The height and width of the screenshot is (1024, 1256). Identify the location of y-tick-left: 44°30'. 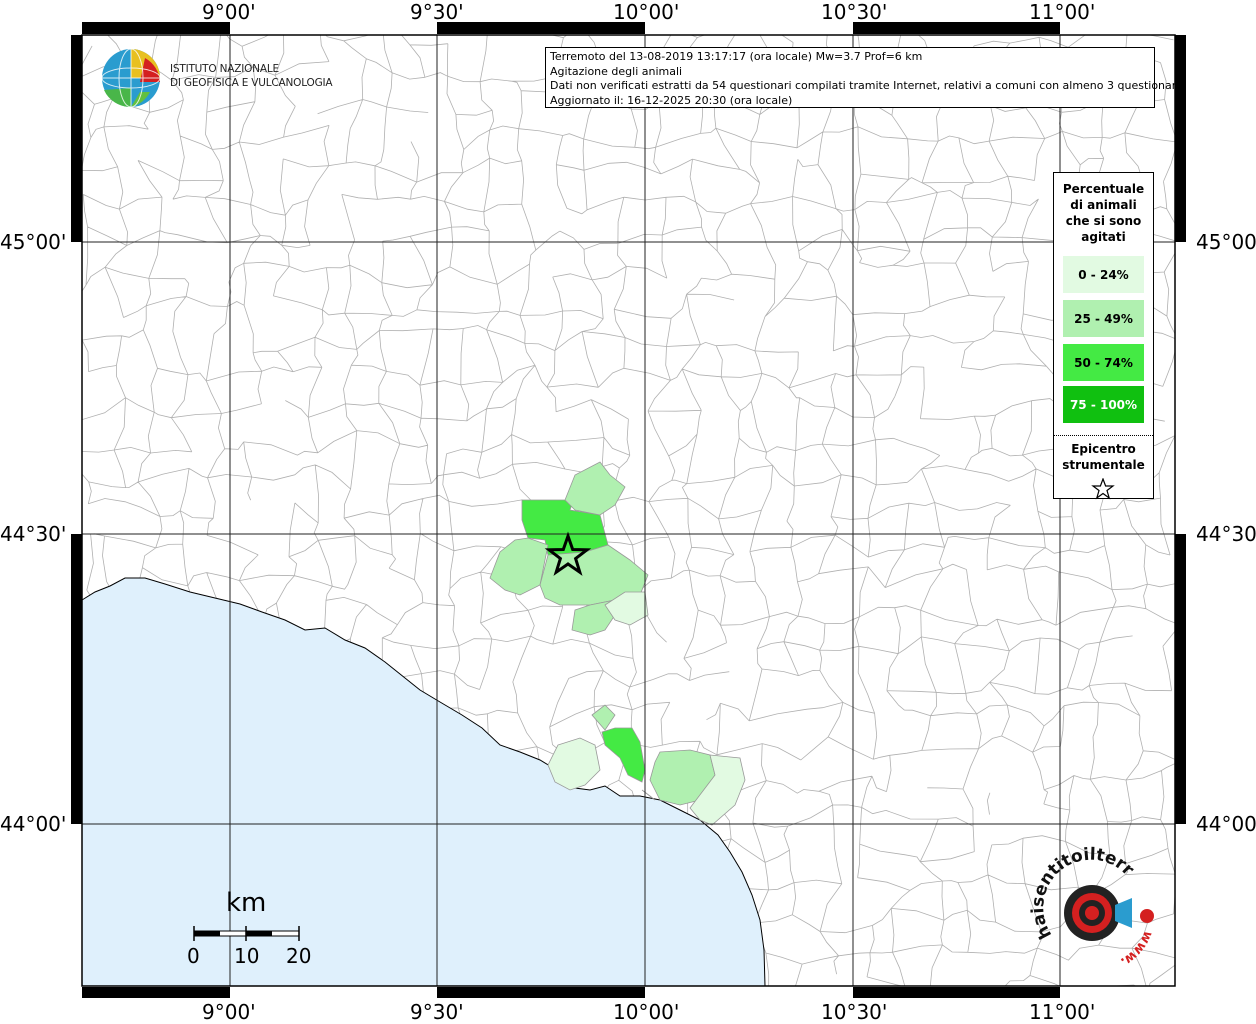
(33, 534).